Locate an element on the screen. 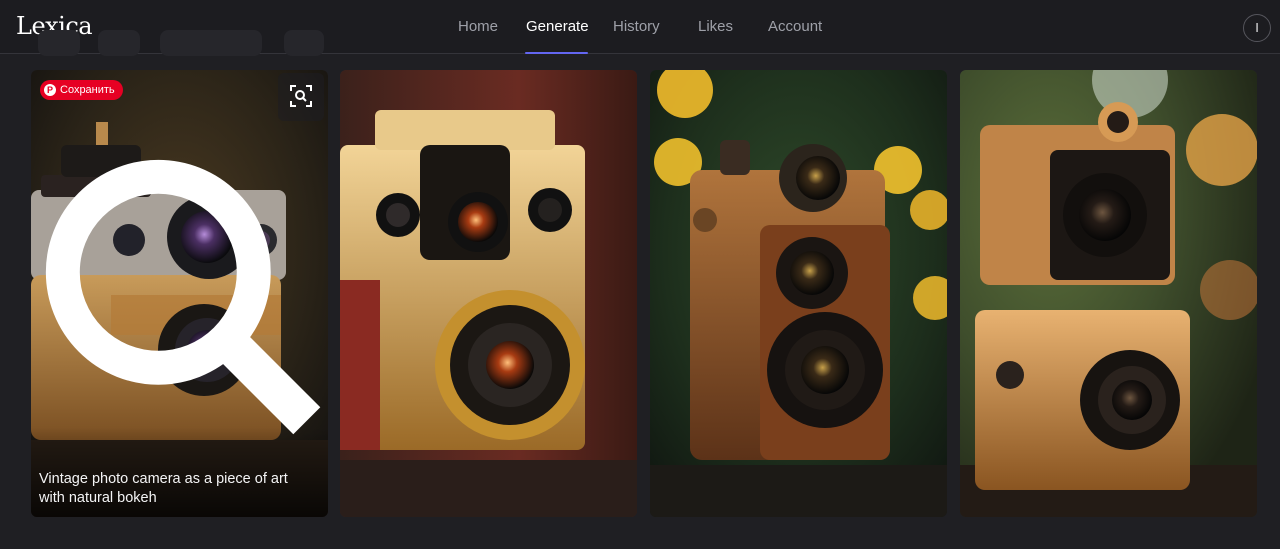 The width and height of the screenshot is (1280, 549). visual-search-button is located at coordinates (301, 97).